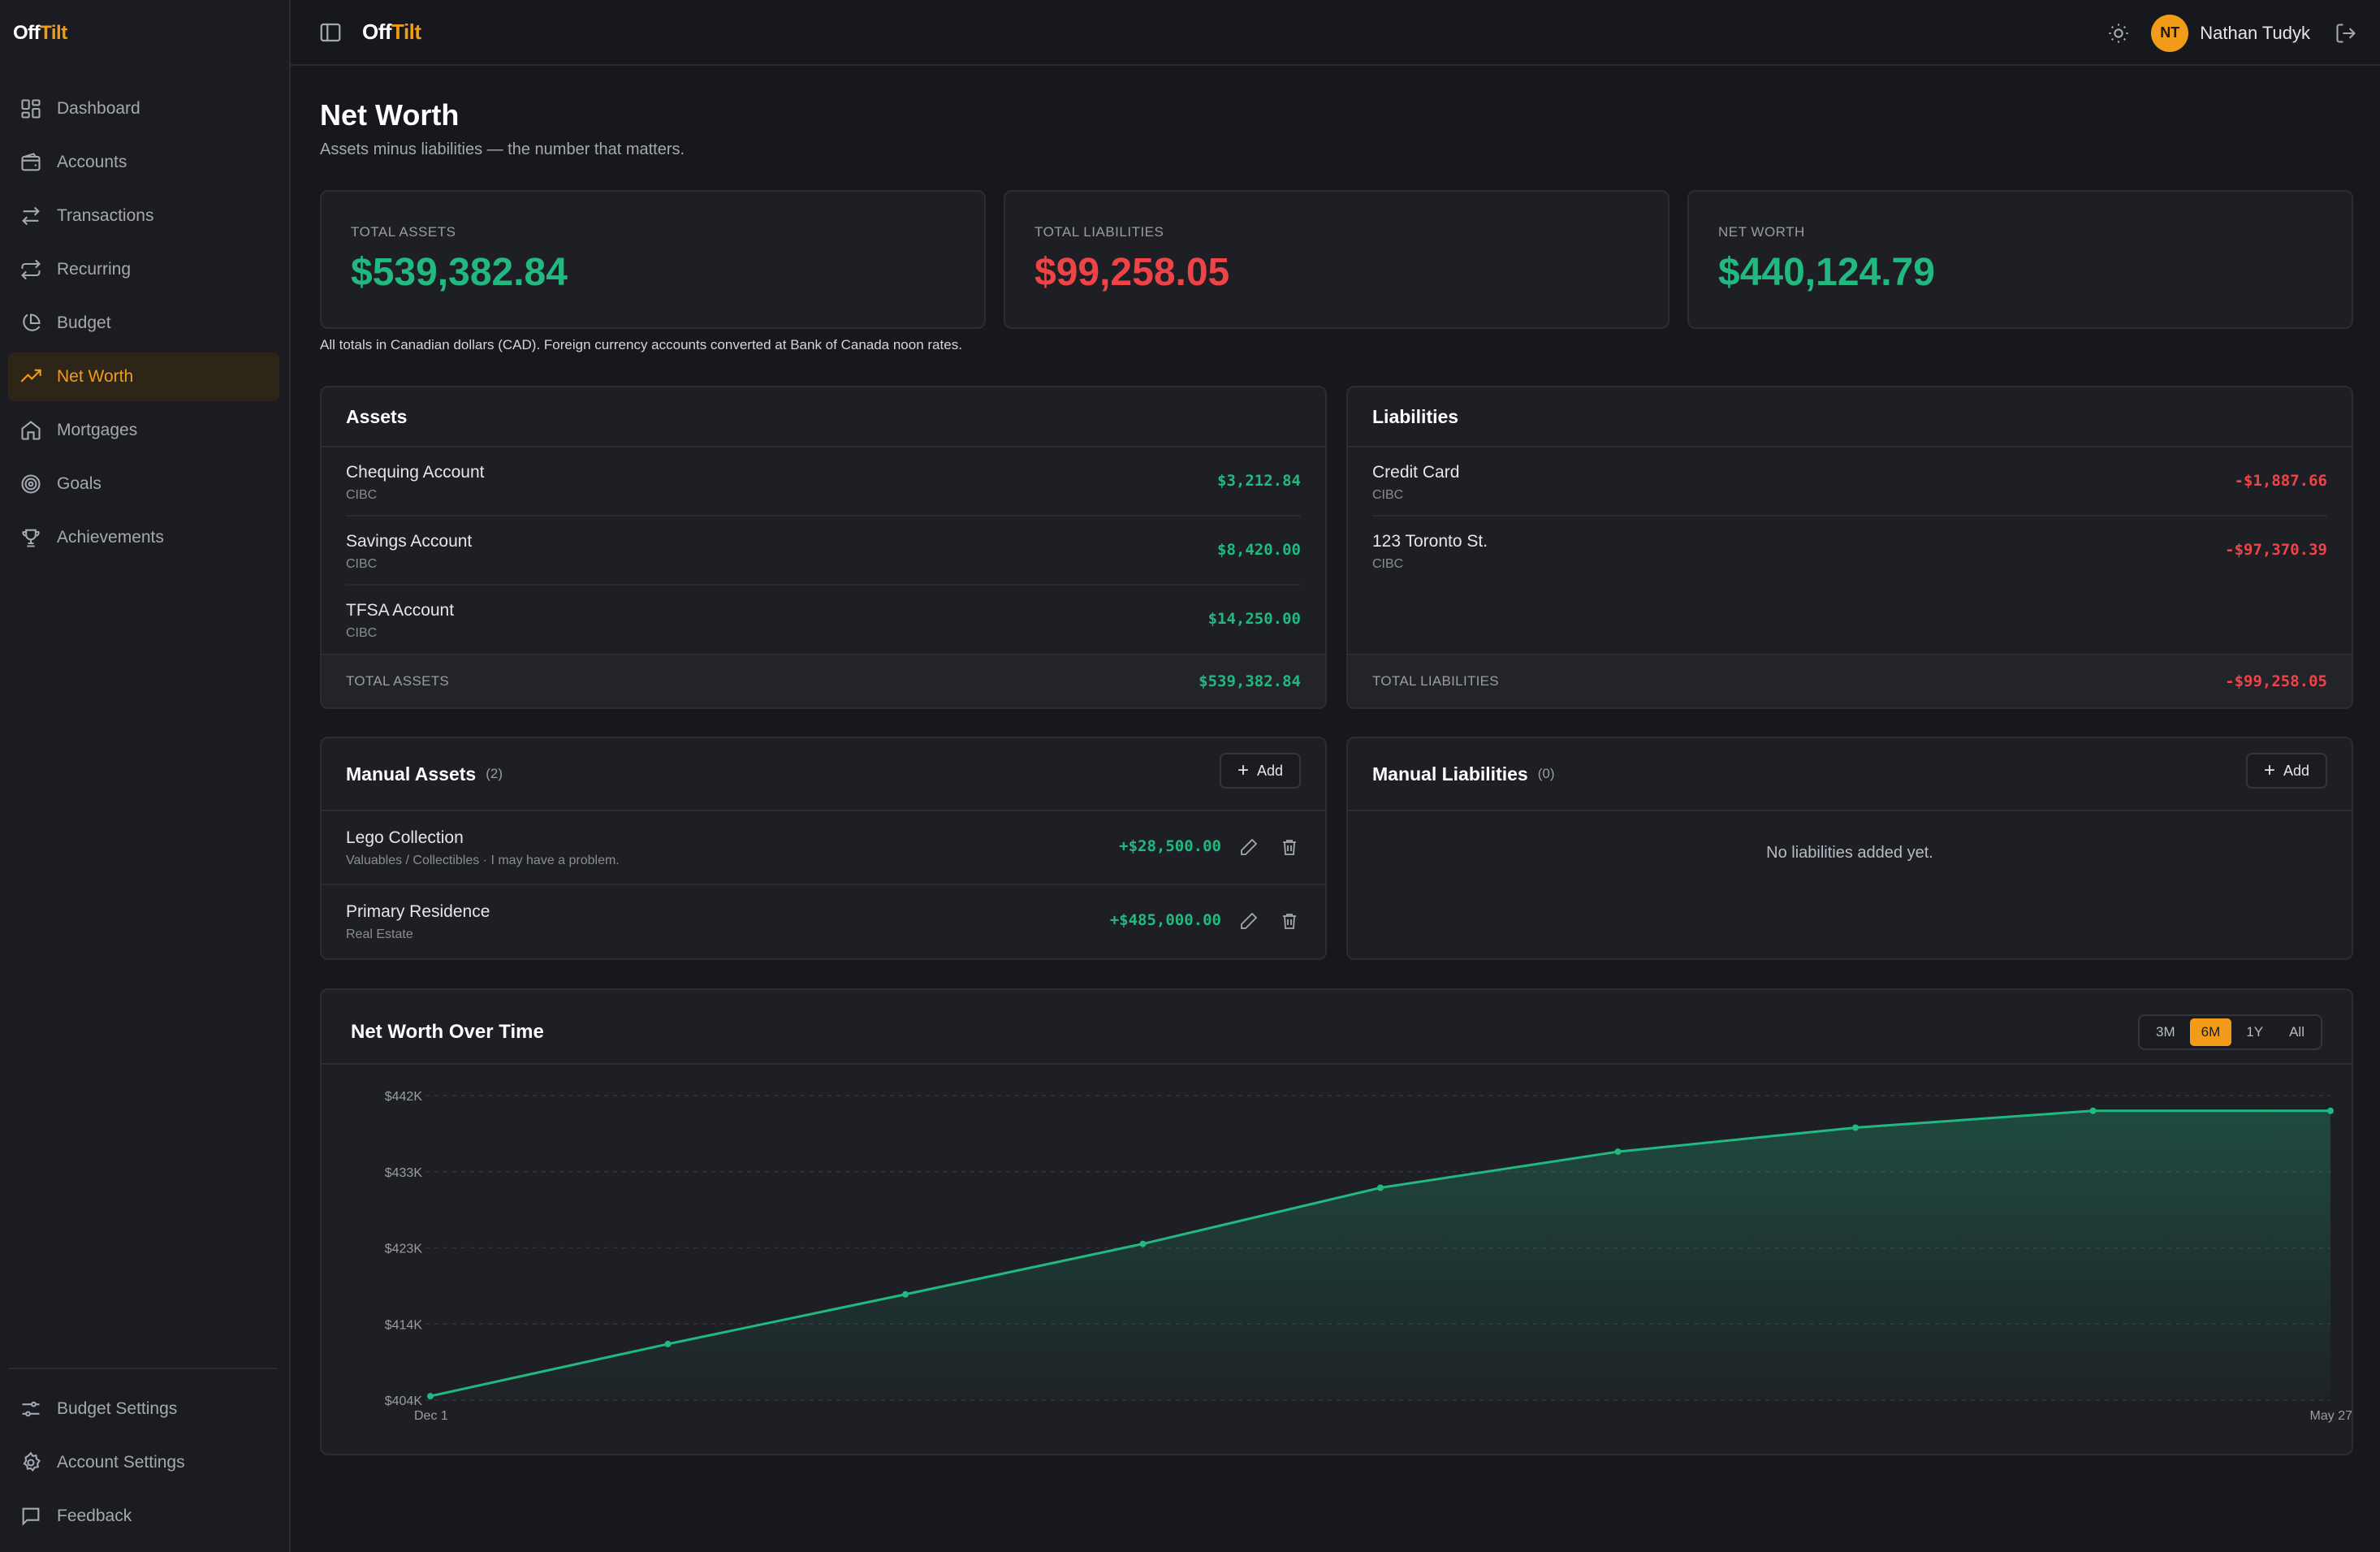 The width and height of the screenshot is (2380, 1552). I want to click on sidebar-item-label: Net Worth, so click(96, 376).